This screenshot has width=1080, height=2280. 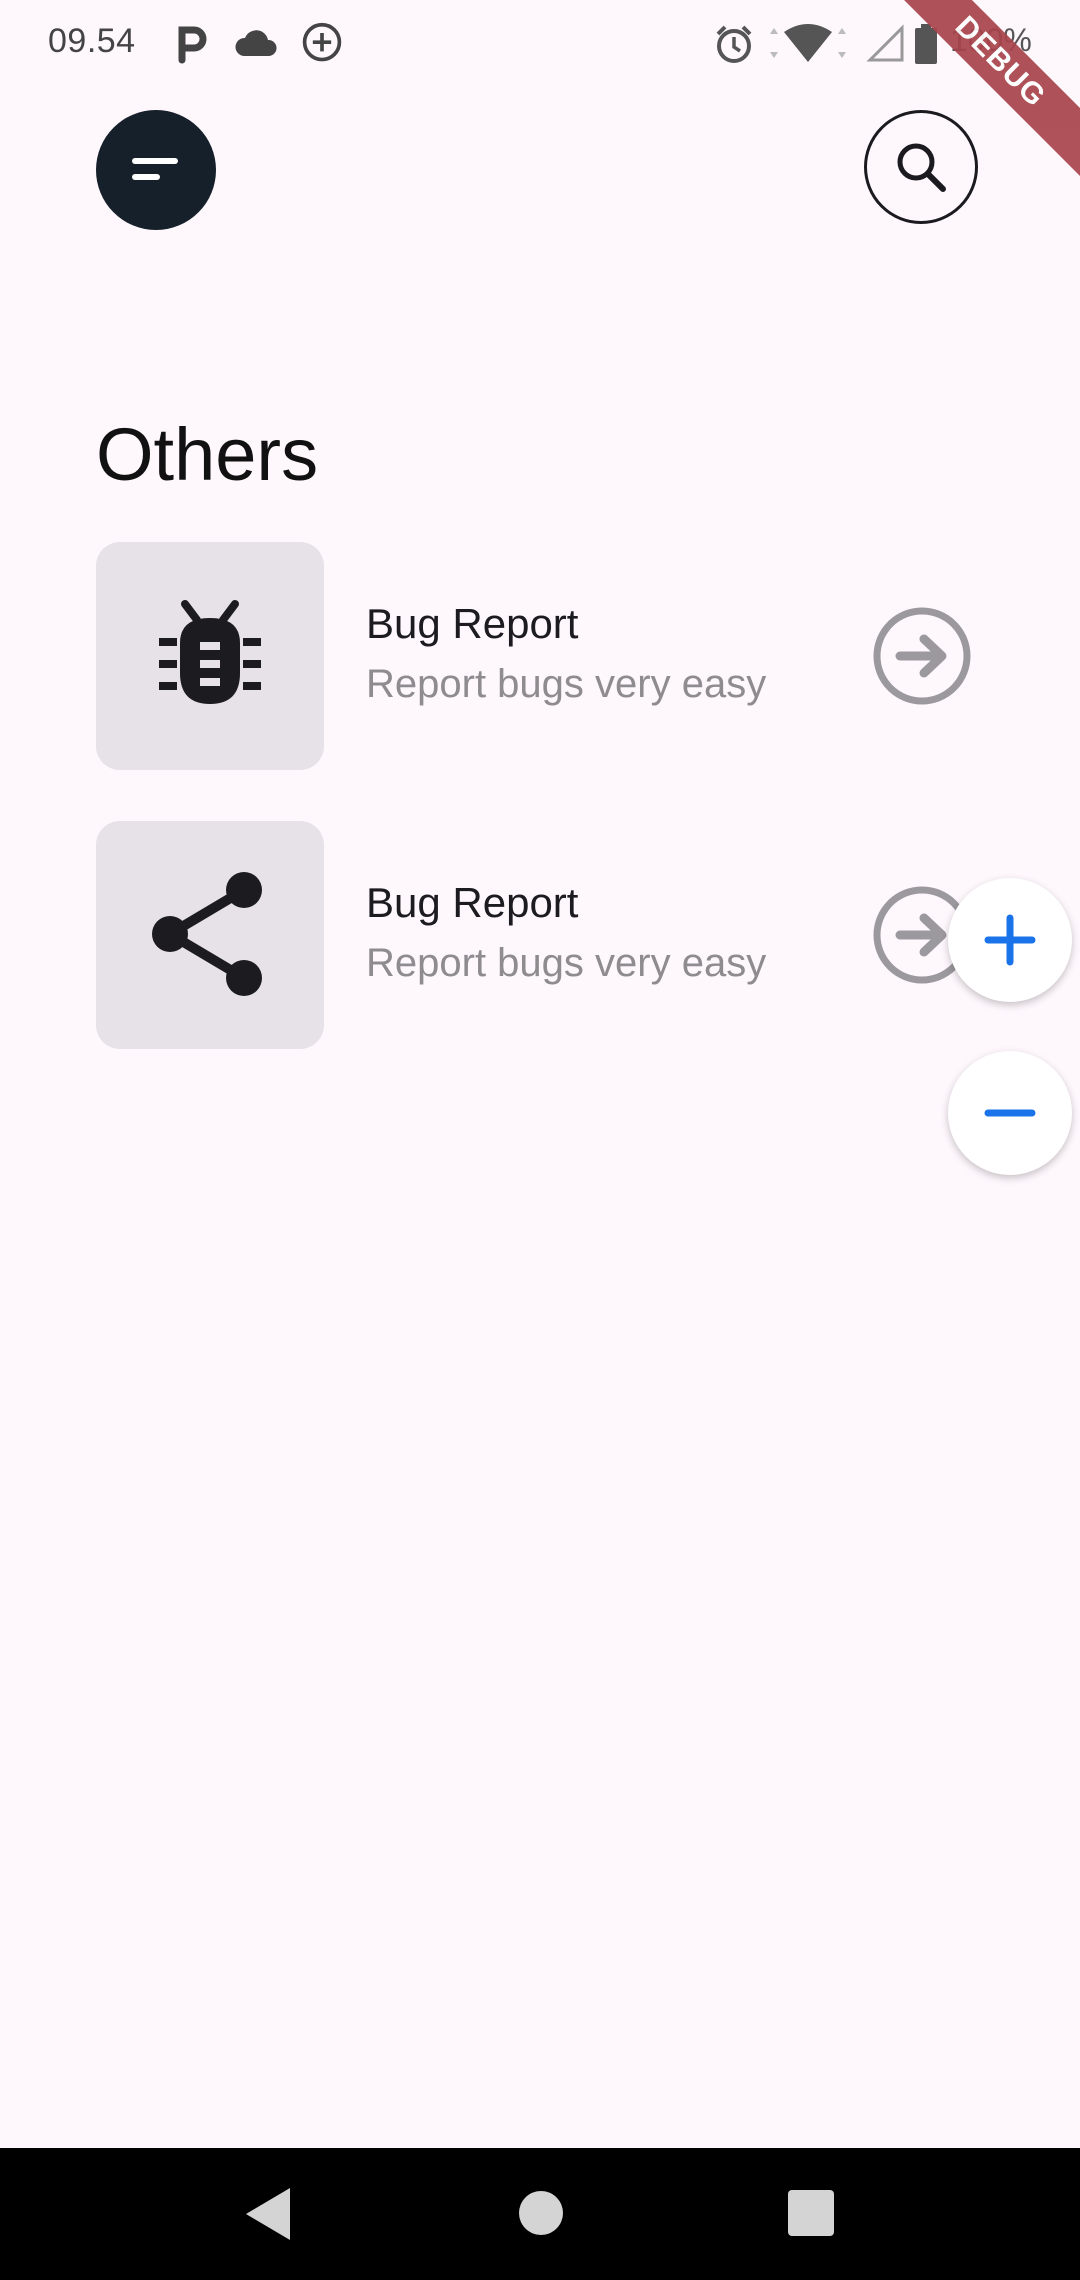 I want to click on cloud-icon, so click(x=256, y=43).